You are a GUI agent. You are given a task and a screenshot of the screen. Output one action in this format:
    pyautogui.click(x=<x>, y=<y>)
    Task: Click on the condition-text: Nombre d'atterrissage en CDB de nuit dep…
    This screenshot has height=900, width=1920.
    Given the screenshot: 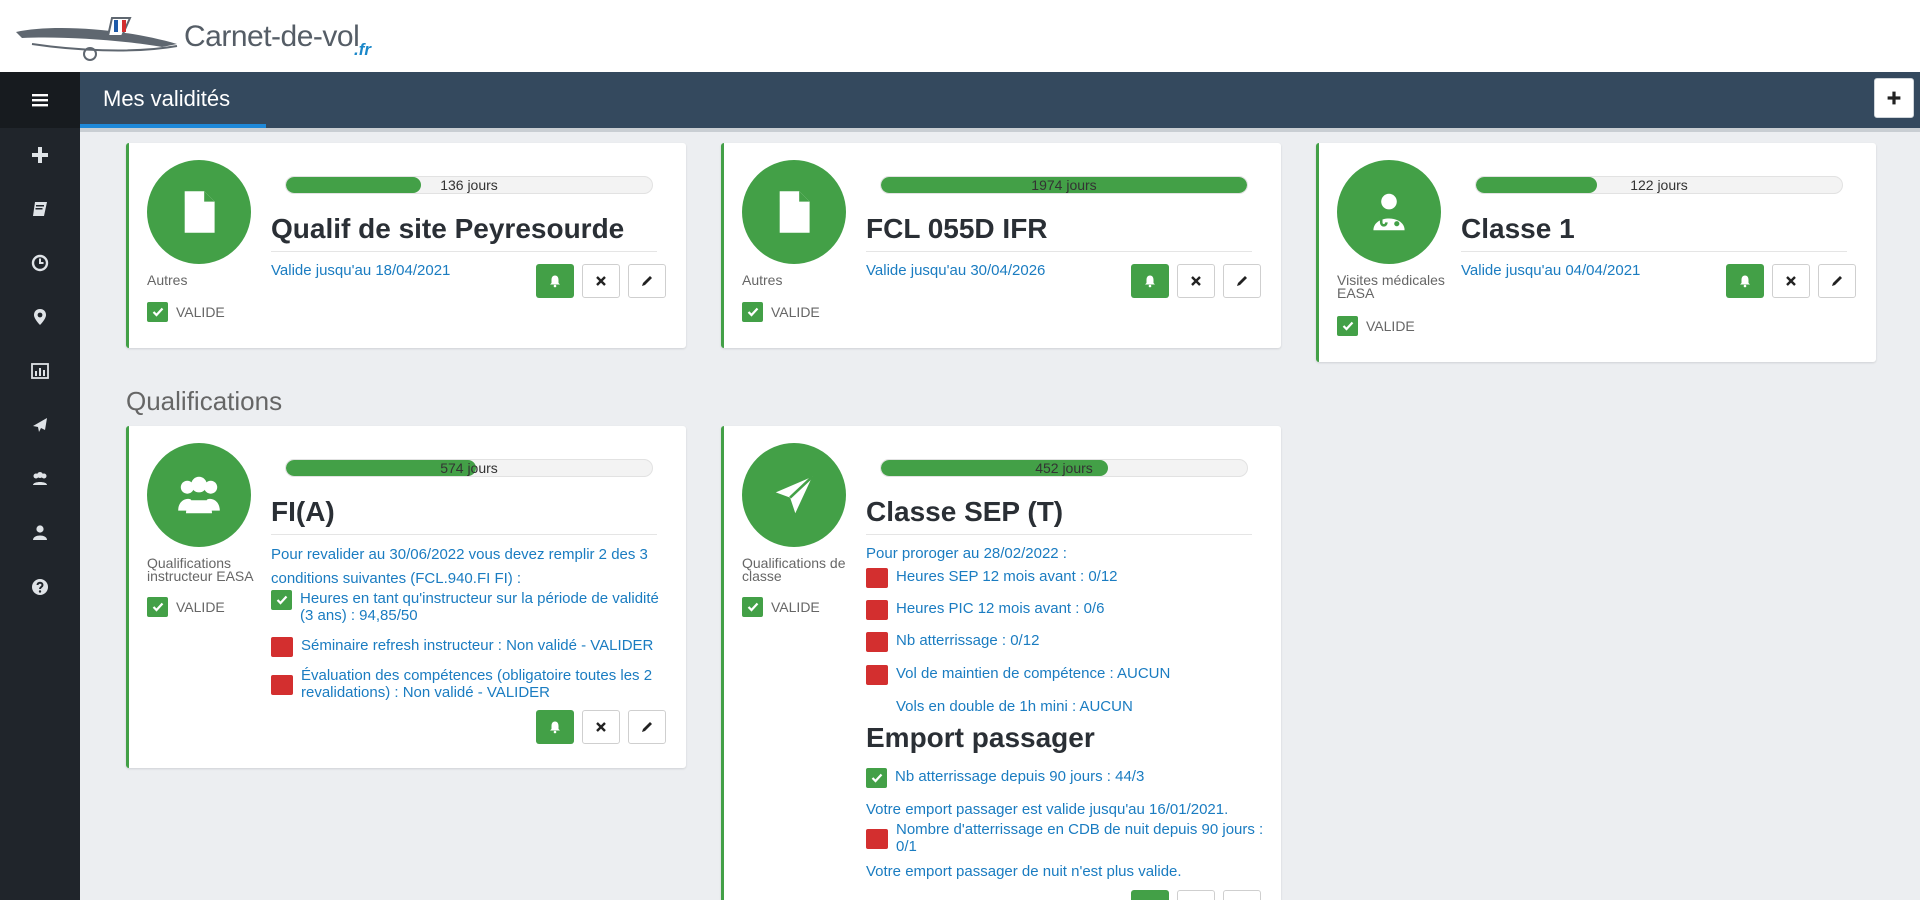 What is the action you would take?
    pyautogui.click(x=1080, y=838)
    